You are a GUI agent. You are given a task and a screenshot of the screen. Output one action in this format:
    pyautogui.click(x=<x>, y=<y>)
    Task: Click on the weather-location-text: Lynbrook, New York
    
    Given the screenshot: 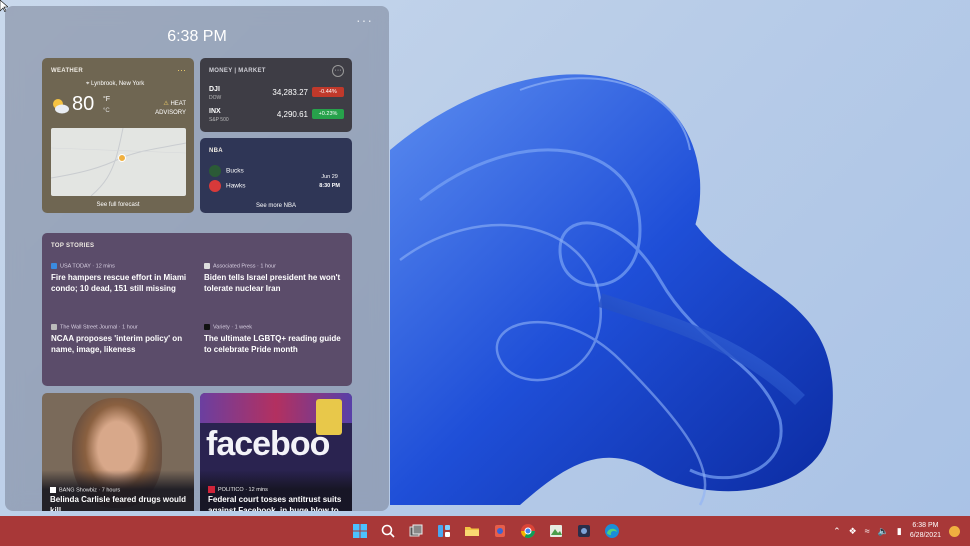 What is the action you would take?
    pyautogui.click(x=118, y=84)
    